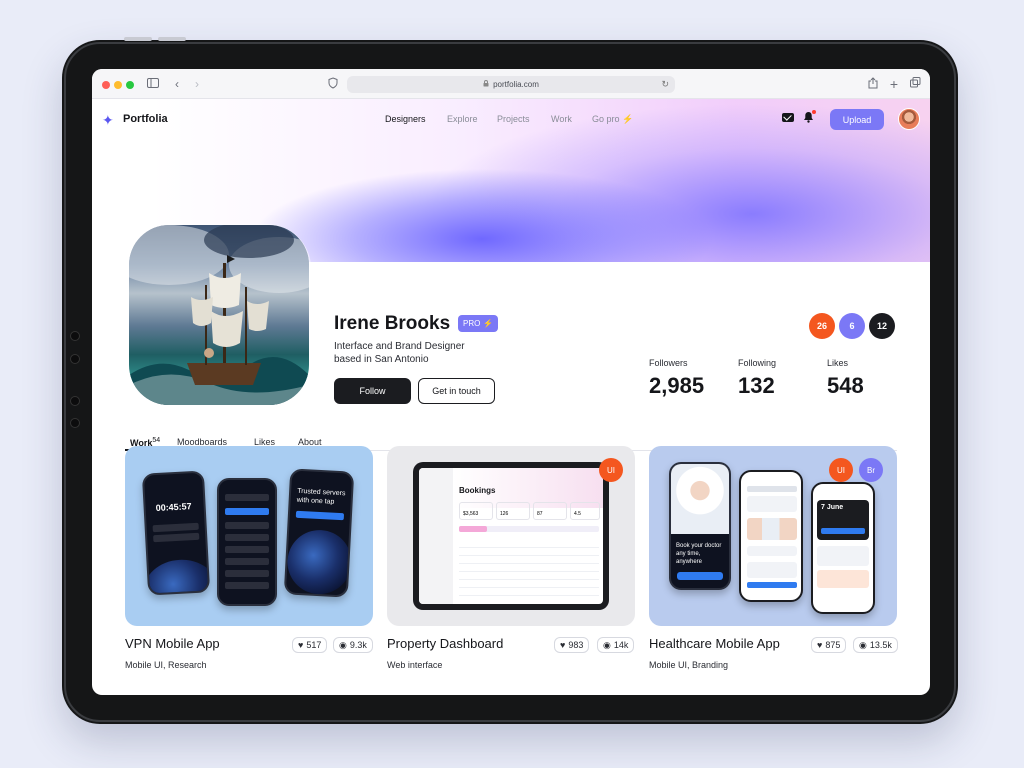  Describe the element at coordinates (700, 576) in the screenshot. I see `mockup-button` at that location.